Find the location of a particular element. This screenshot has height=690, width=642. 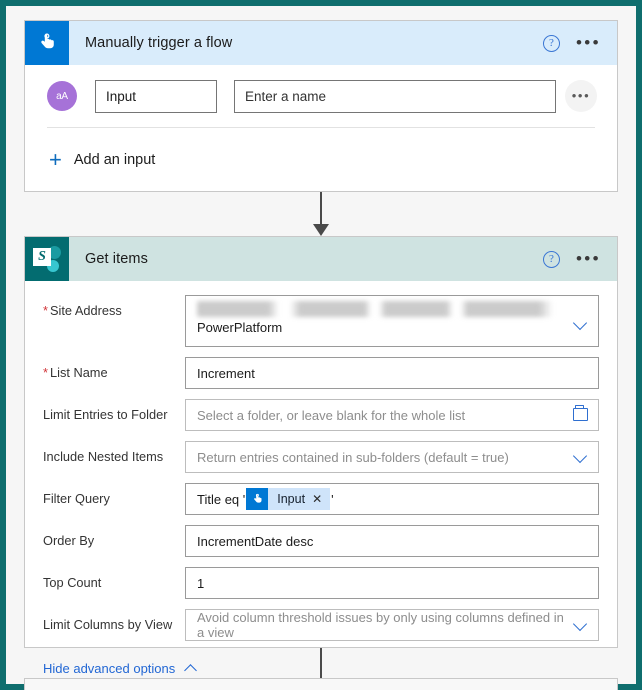

top-count-input: 1 is located at coordinates (392, 583).